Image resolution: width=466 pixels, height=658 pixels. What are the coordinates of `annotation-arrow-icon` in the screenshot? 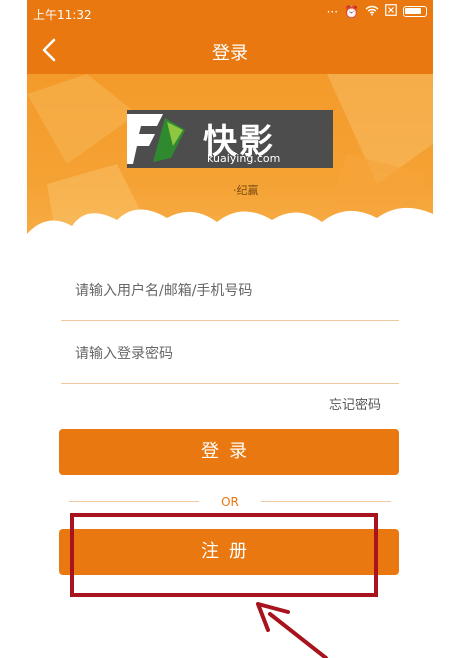 It's located at (292, 630).